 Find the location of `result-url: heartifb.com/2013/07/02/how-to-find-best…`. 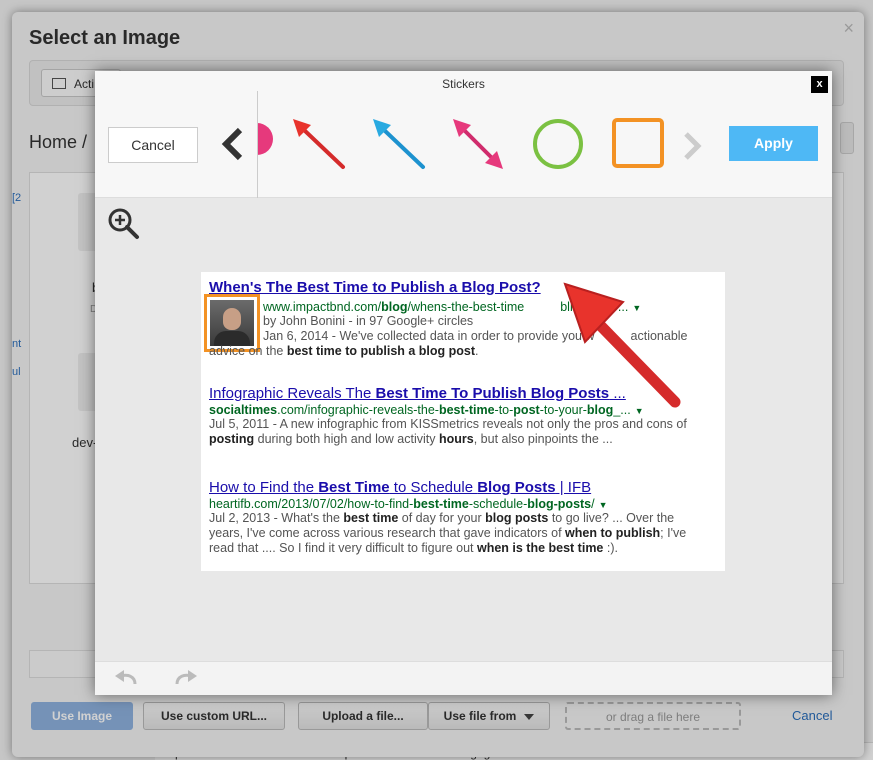

result-url: heartifb.com/2013/07/02/how-to-find-best… is located at coordinates (408, 504).